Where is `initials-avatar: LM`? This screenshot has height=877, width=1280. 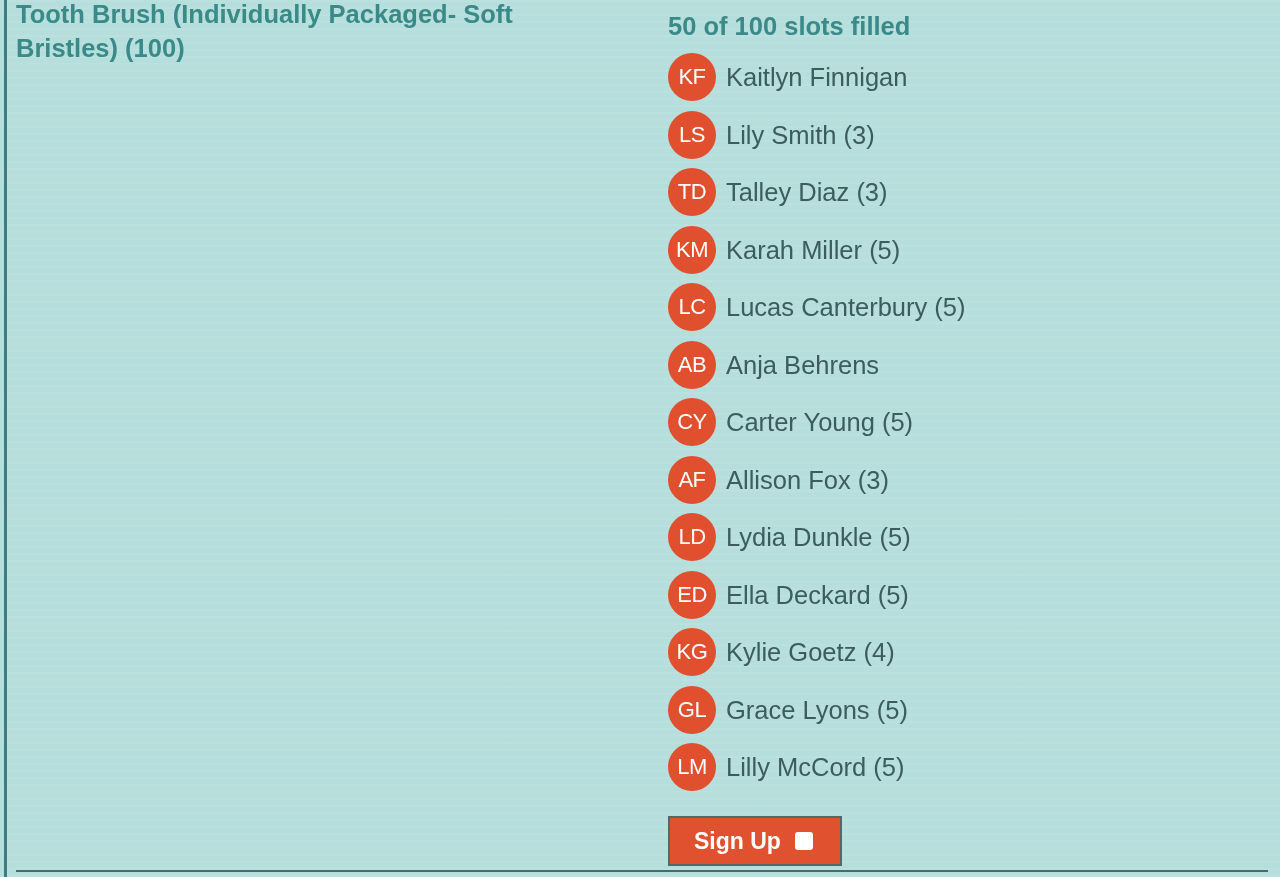
initials-avatar: LM is located at coordinates (692, 767).